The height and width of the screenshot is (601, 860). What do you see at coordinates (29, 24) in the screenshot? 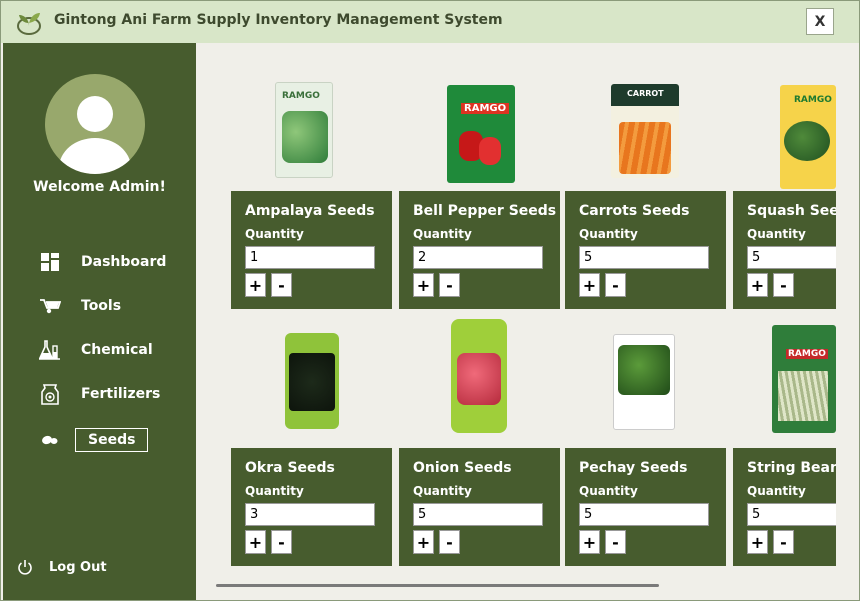
I see `sprout-logo-icon` at bounding box center [29, 24].